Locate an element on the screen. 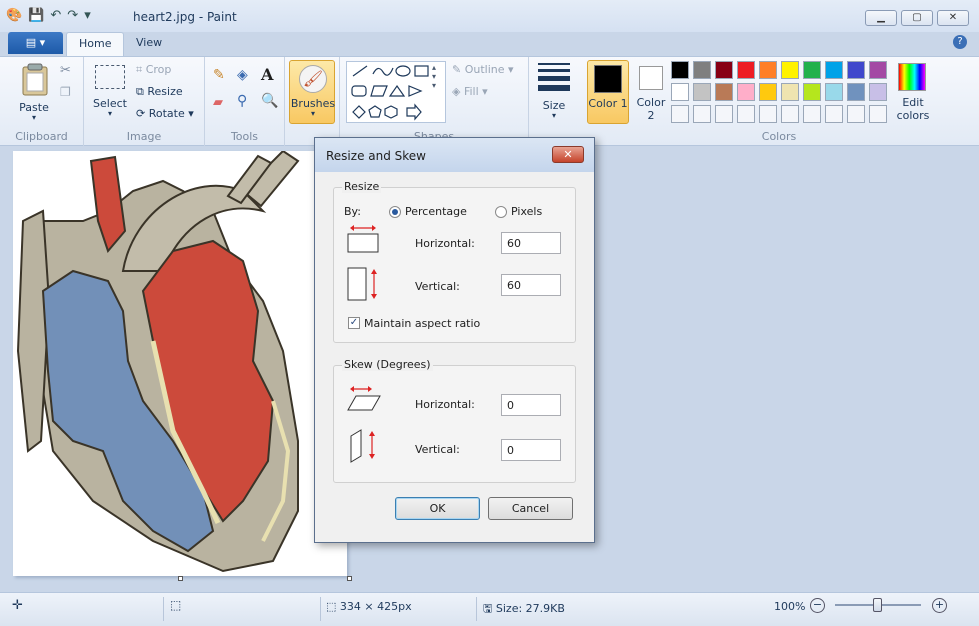 The height and width of the screenshot is (626, 979). pencil-icon: ✎ is located at coordinates (219, 75).